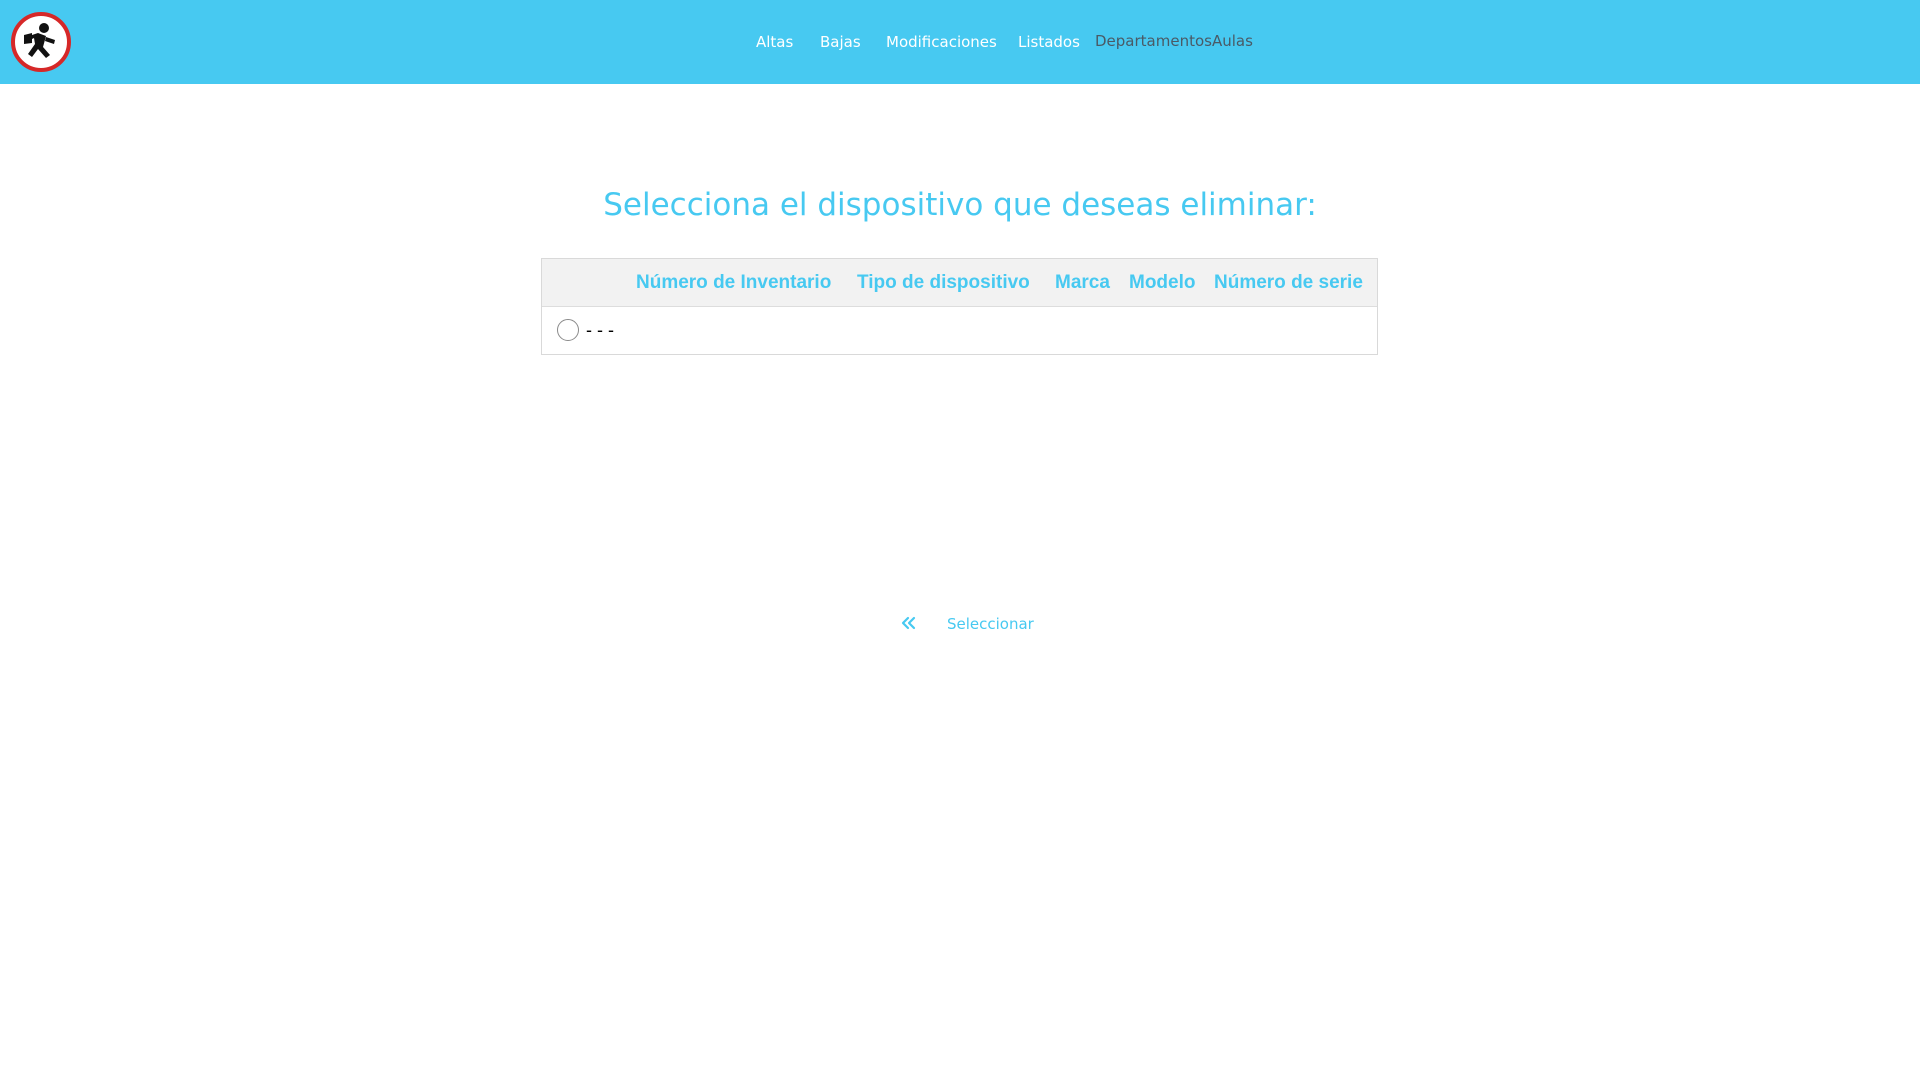  I want to click on column-header-brand: Marca, so click(1082, 283).